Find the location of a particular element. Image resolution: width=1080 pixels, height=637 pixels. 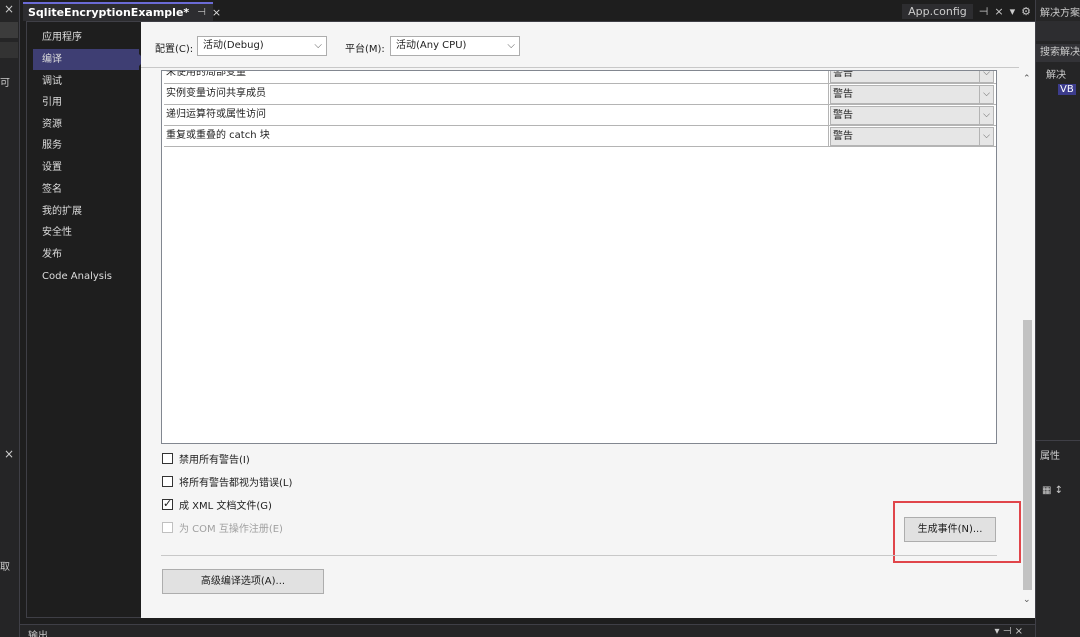

scroll-up-icon: ⌃ is located at coordinates (1027, 79).